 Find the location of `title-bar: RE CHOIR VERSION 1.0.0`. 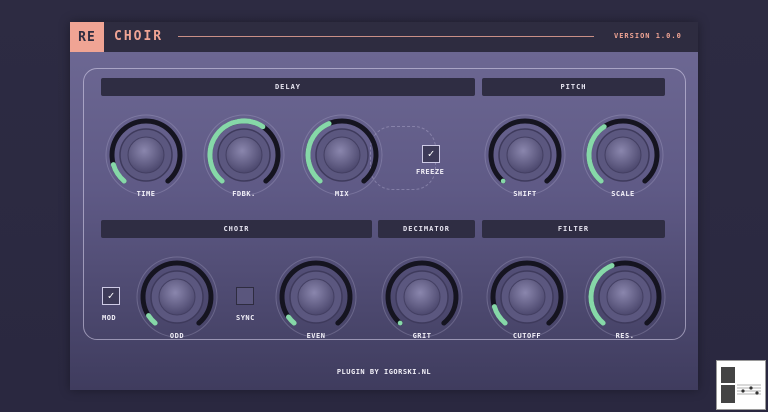

title-bar: RE CHOIR VERSION 1.0.0 is located at coordinates (384, 37).